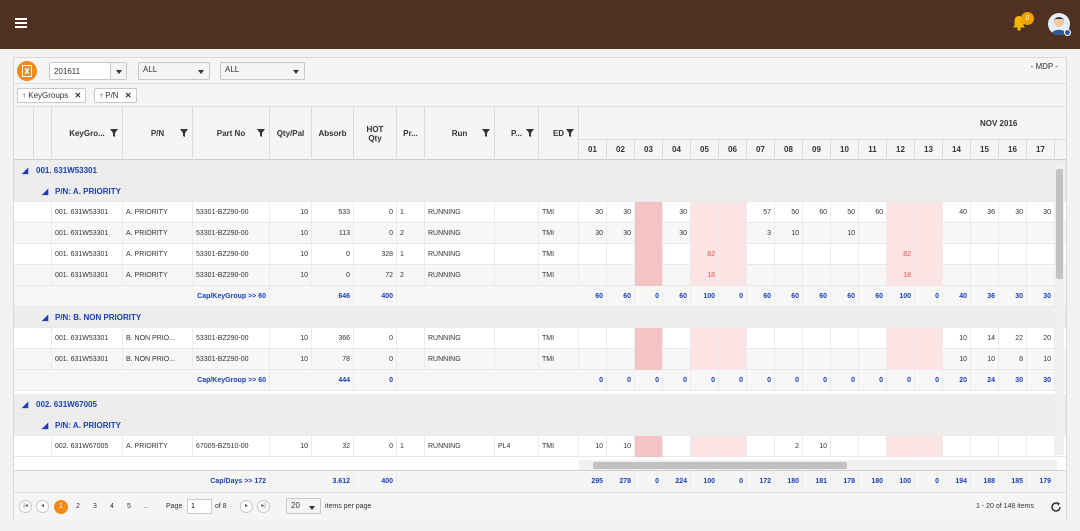  I want to click on day-header-cell: 11, so click(873, 150).